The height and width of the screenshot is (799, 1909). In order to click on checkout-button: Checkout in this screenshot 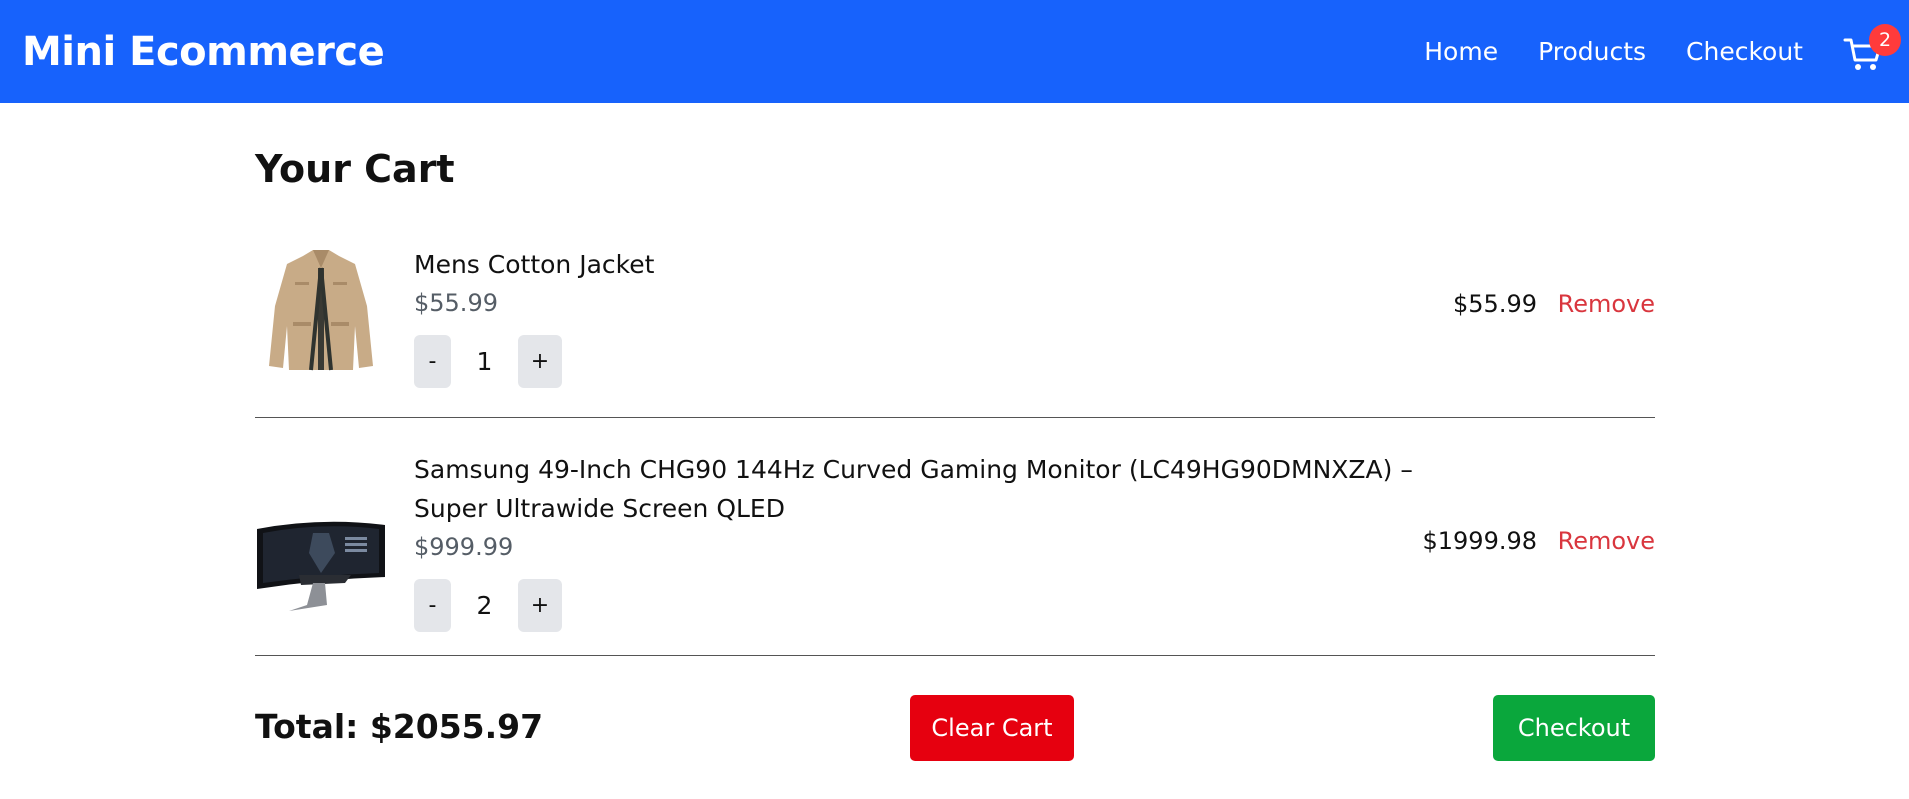, I will do `click(1574, 728)`.